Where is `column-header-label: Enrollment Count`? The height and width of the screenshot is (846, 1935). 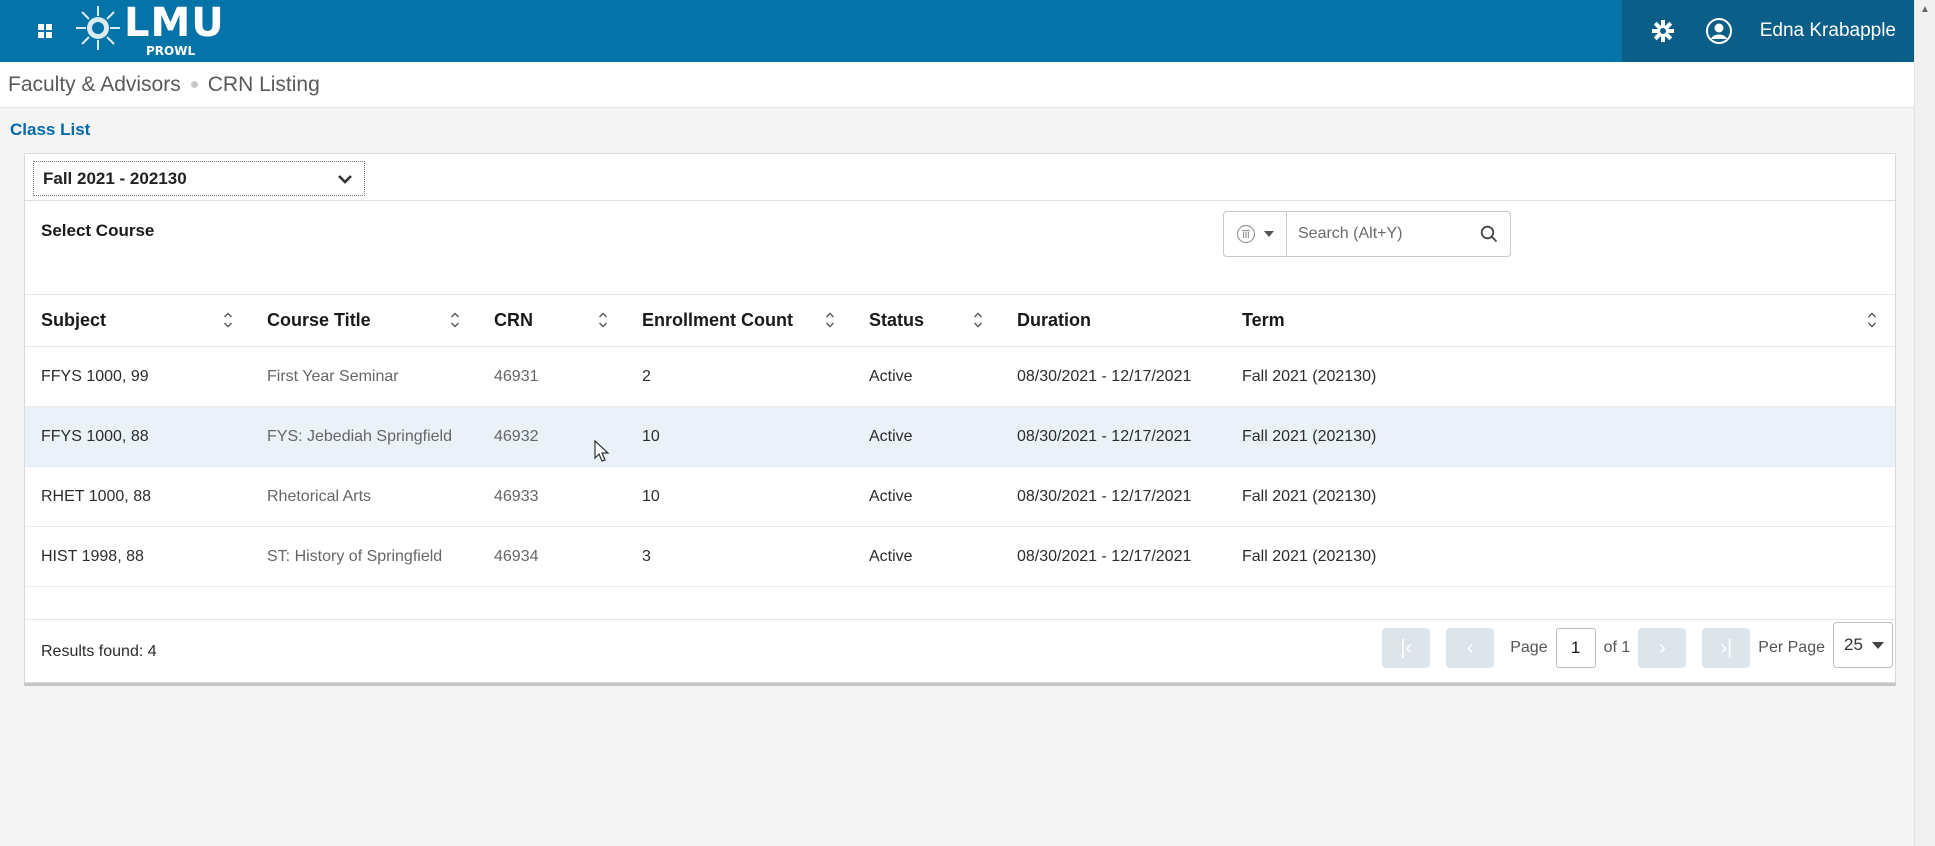
column-header-label: Enrollment Count is located at coordinates (717, 320).